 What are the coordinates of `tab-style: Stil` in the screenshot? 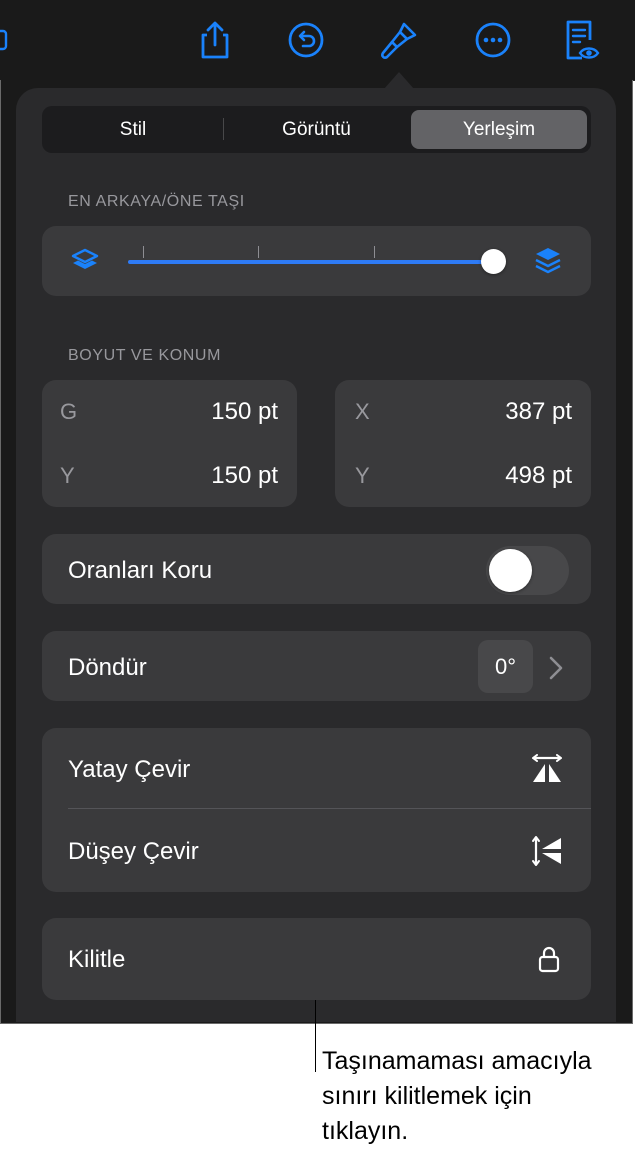 It's located at (133, 129).